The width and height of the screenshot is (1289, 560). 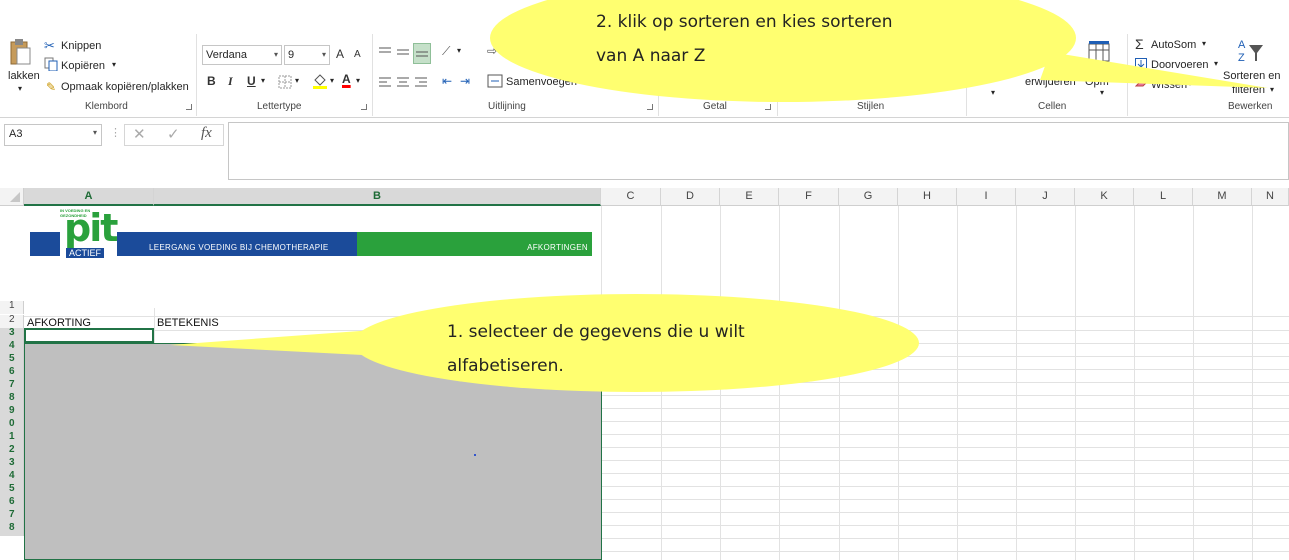 What do you see at coordinates (1270, 197) in the screenshot?
I see `column-header-n: N` at bounding box center [1270, 197].